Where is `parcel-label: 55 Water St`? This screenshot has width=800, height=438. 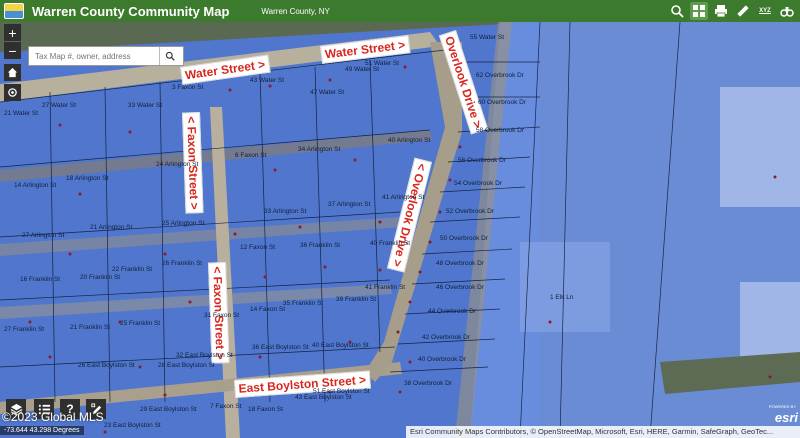
parcel-label: 55 Water St is located at coordinates (487, 37).